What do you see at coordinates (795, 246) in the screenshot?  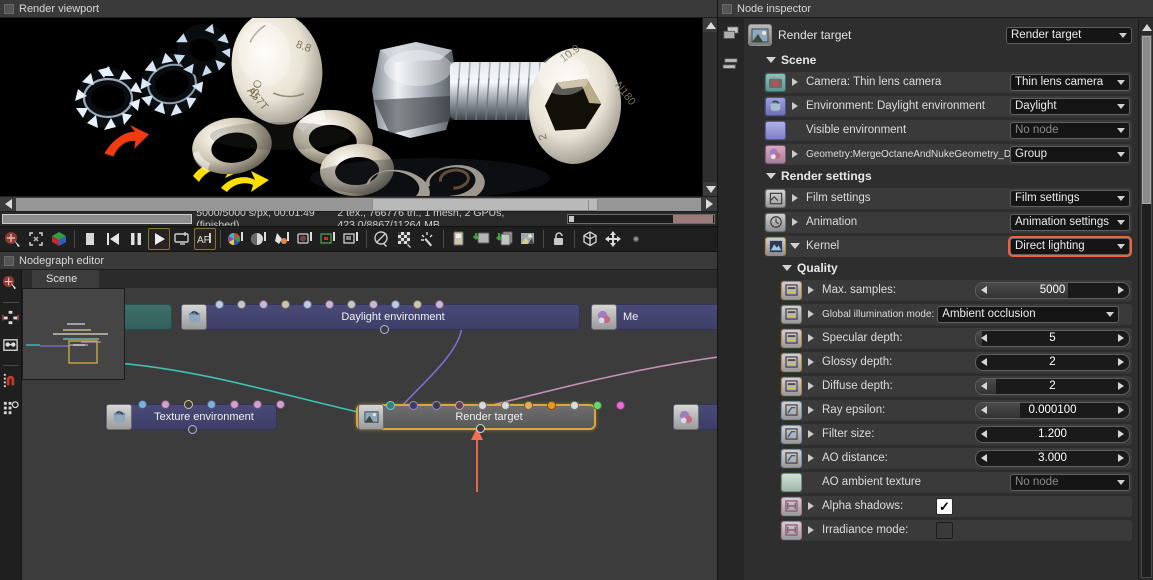 I see `collapse-caret` at bounding box center [795, 246].